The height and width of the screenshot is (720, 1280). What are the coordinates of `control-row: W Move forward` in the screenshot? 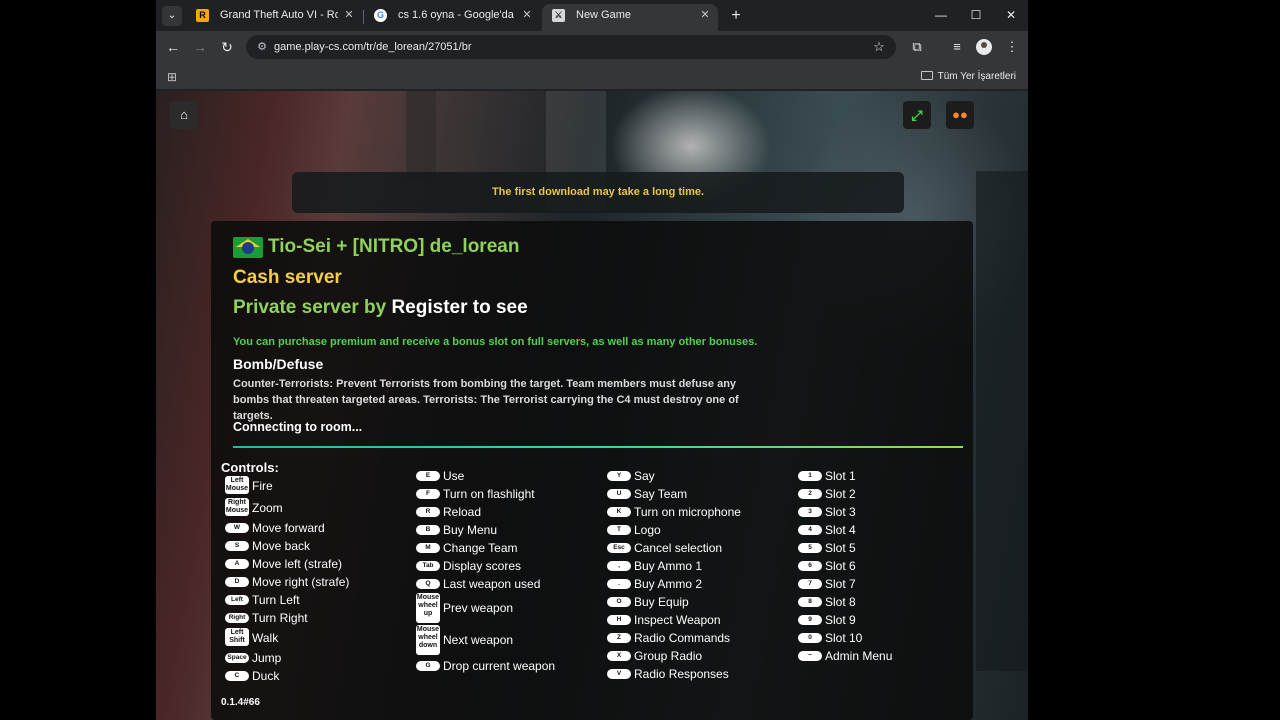 It's located at (315, 528).